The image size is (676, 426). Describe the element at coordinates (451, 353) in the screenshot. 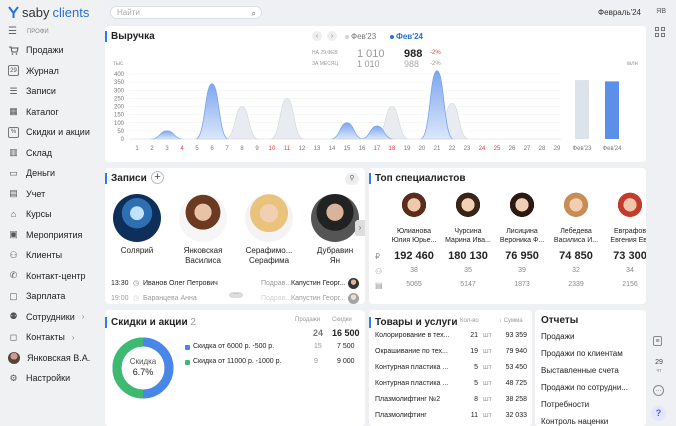

I see `goods-row: Окрашивание по тех... 19 шт 79 940` at that location.